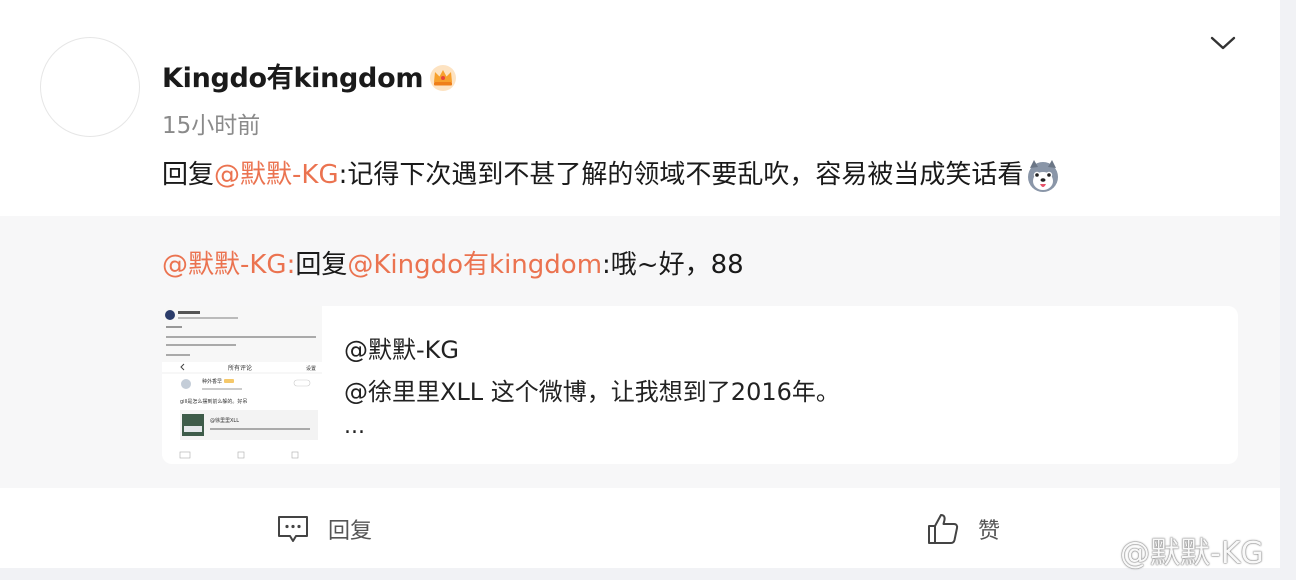 This screenshot has height=580, width=1296. Describe the element at coordinates (188, 175) in the screenshot. I see `reply-prefix: 回复` at that location.